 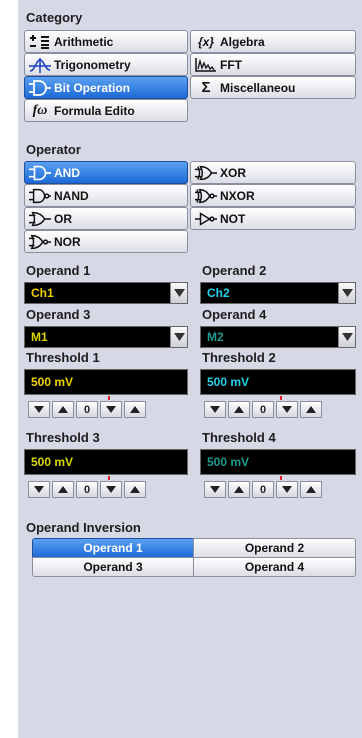 I want to click on operator-or-label: OR, so click(x=63, y=218).